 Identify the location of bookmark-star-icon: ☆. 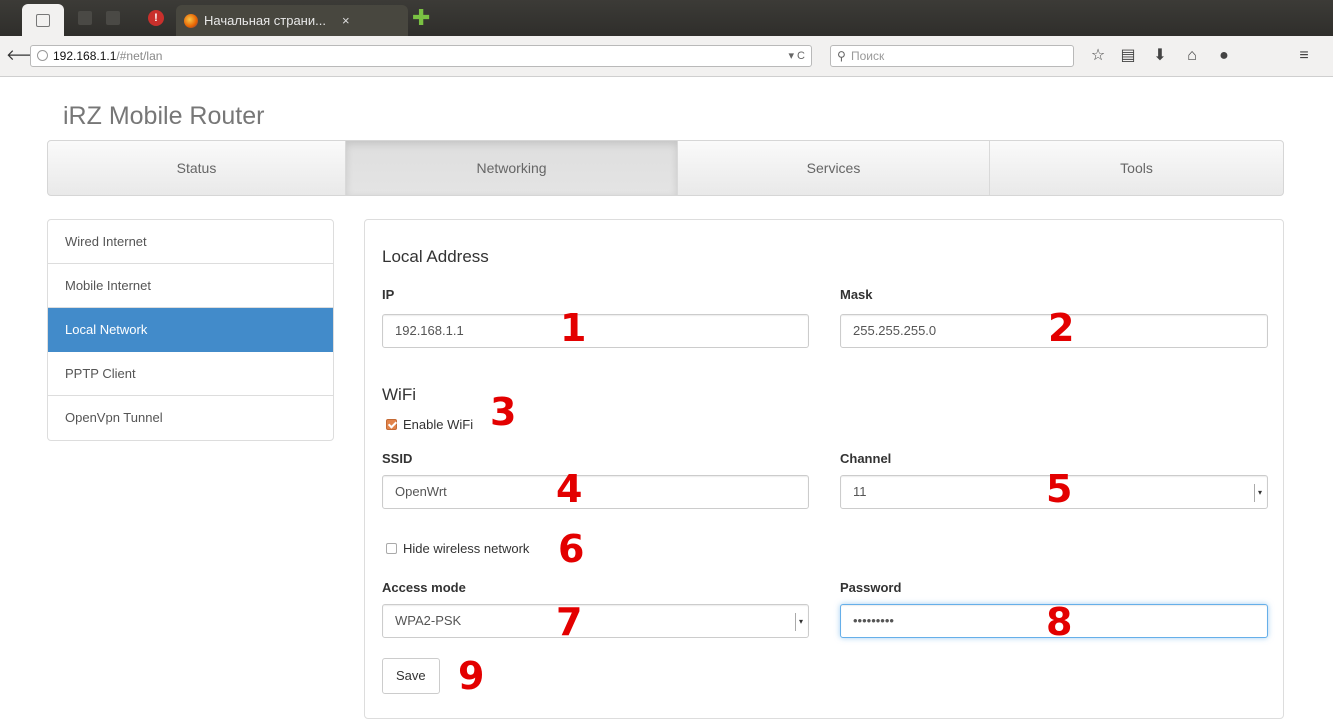
(1098, 56).